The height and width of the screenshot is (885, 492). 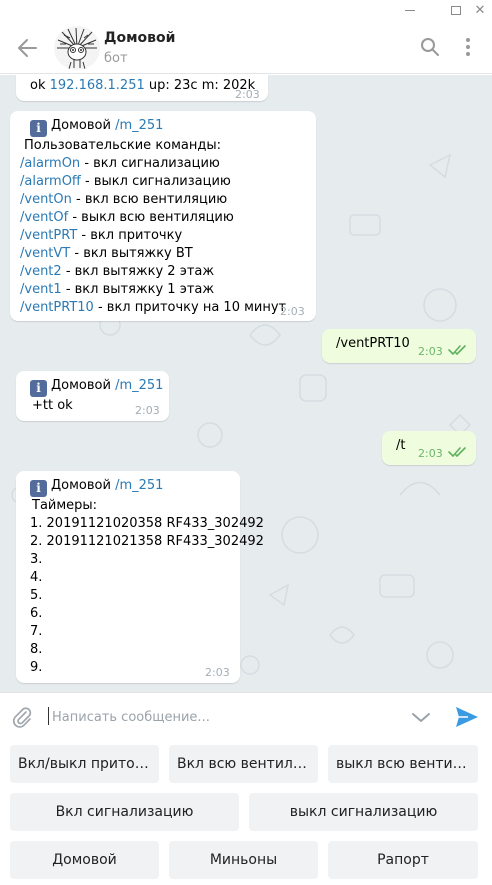 I want to click on command-line: /alarmOn - вкл сигнализацию, so click(x=163, y=164).